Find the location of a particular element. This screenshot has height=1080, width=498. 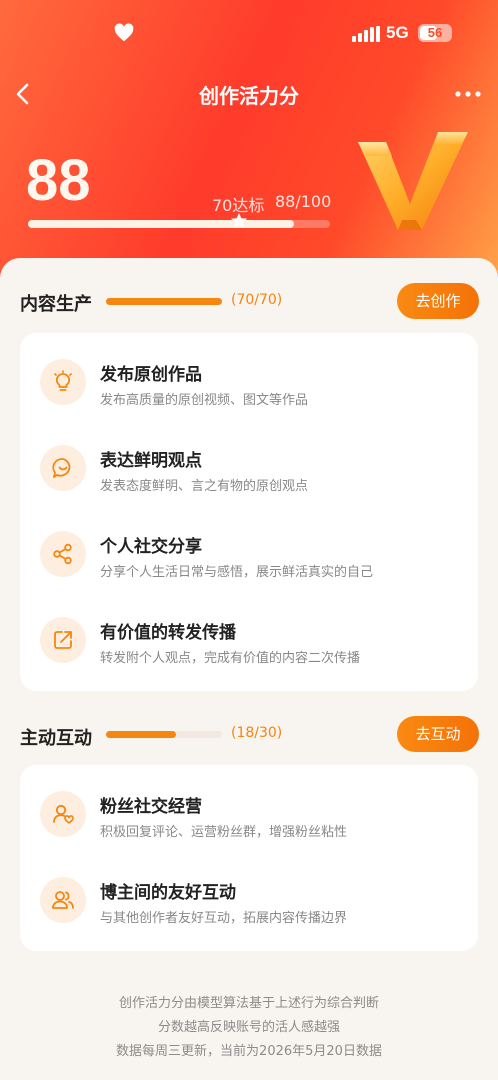

list-item: 有价值的转发传播 转发附个人观点，完成有价值的内容二次传播 is located at coordinates (249, 644).